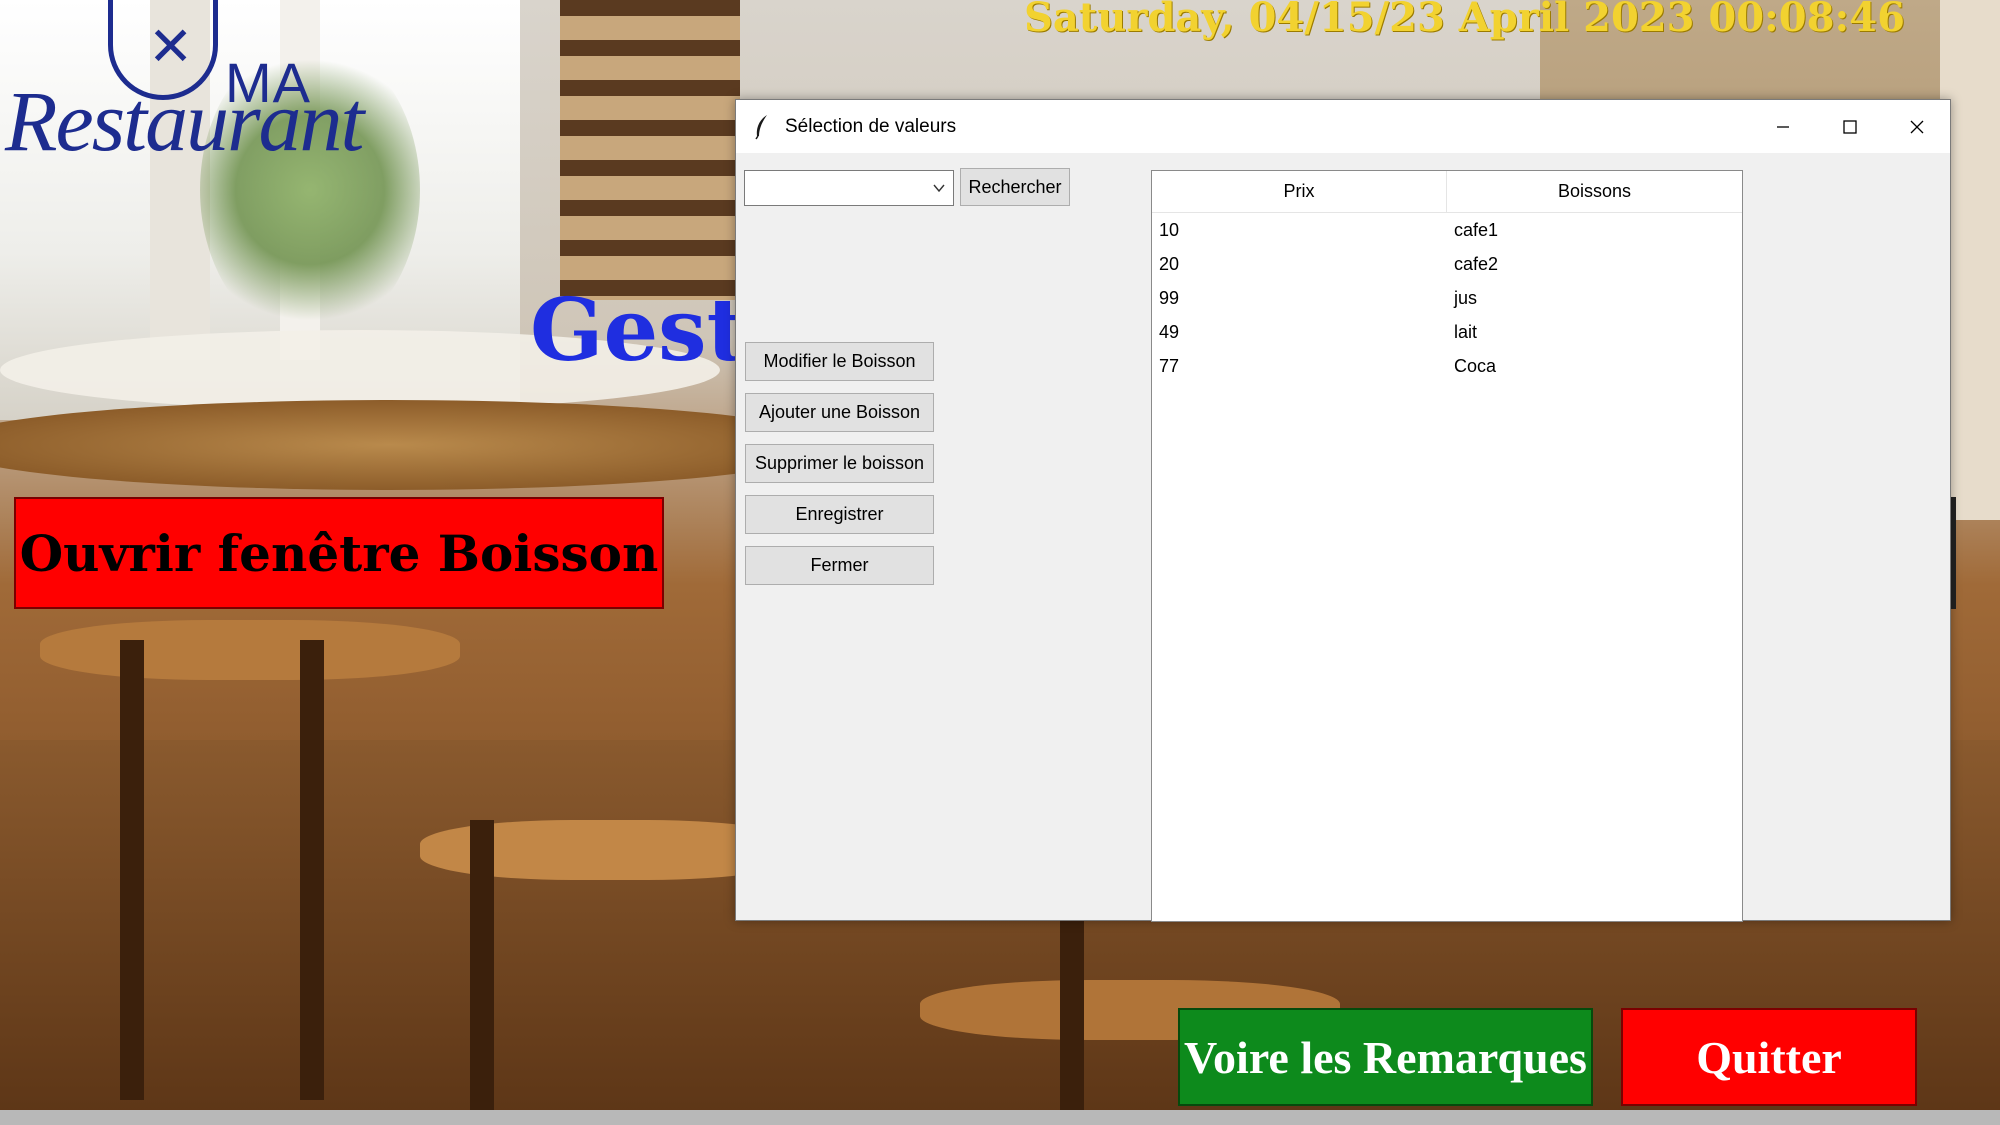 This screenshot has height=1125, width=2000. What do you see at coordinates (1769, 1057) in the screenshot?
I see `quit-button: Quitter` at bounding box center [1769, 1057].